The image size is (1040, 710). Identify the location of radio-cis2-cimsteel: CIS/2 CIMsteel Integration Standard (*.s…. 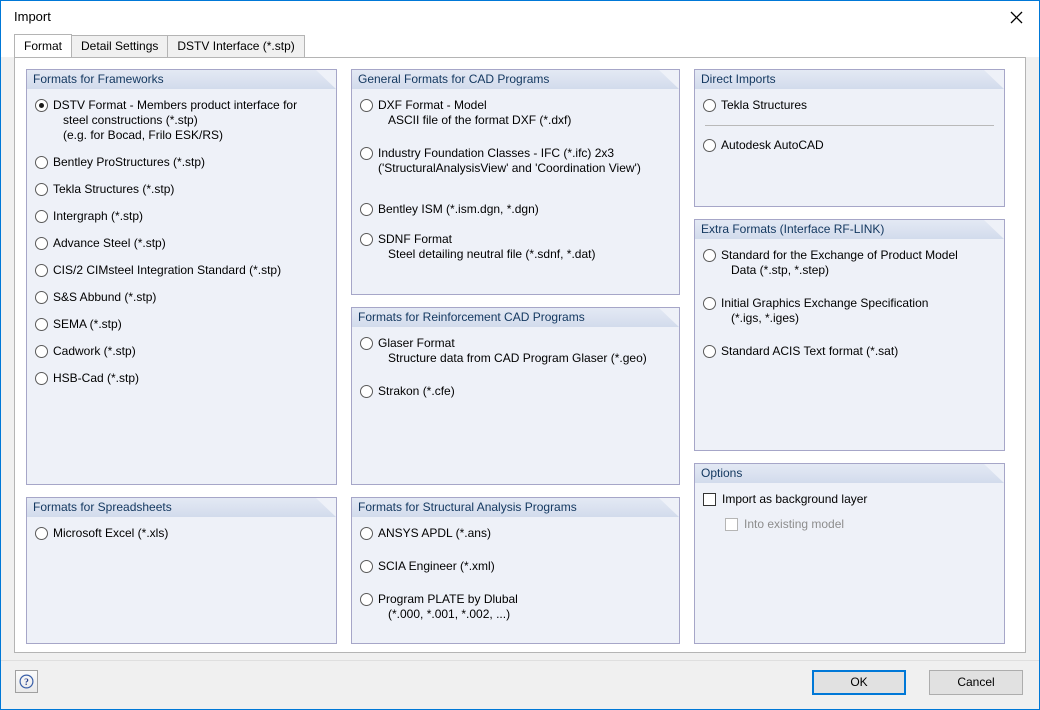
(181, 270).